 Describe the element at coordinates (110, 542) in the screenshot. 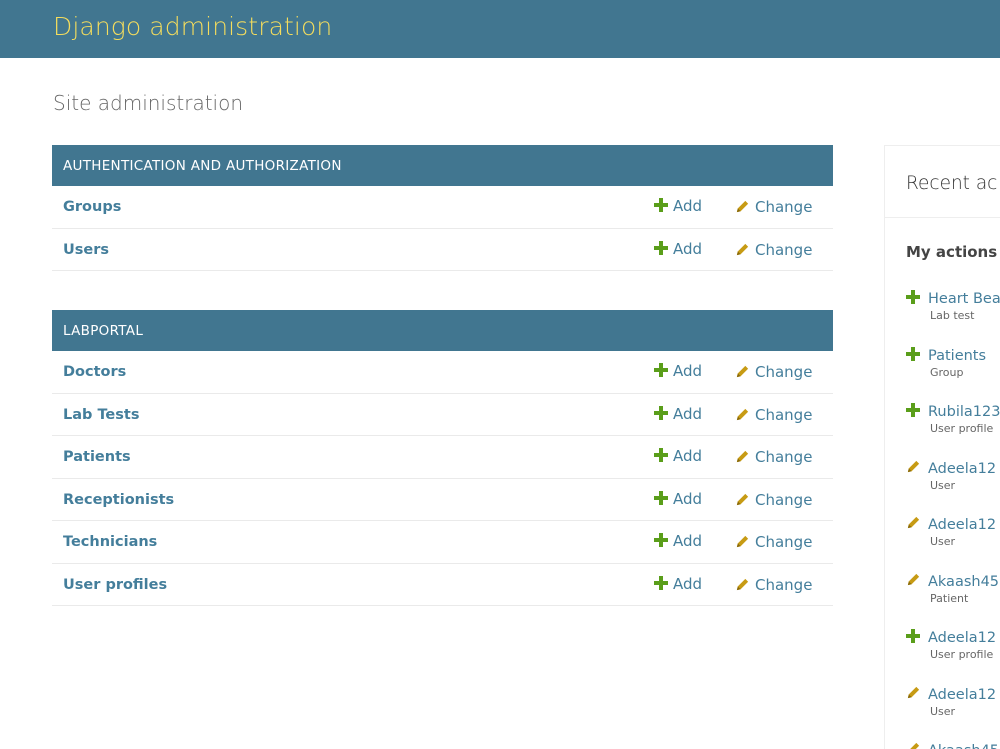

I see `model-link: Technicians` at that location.